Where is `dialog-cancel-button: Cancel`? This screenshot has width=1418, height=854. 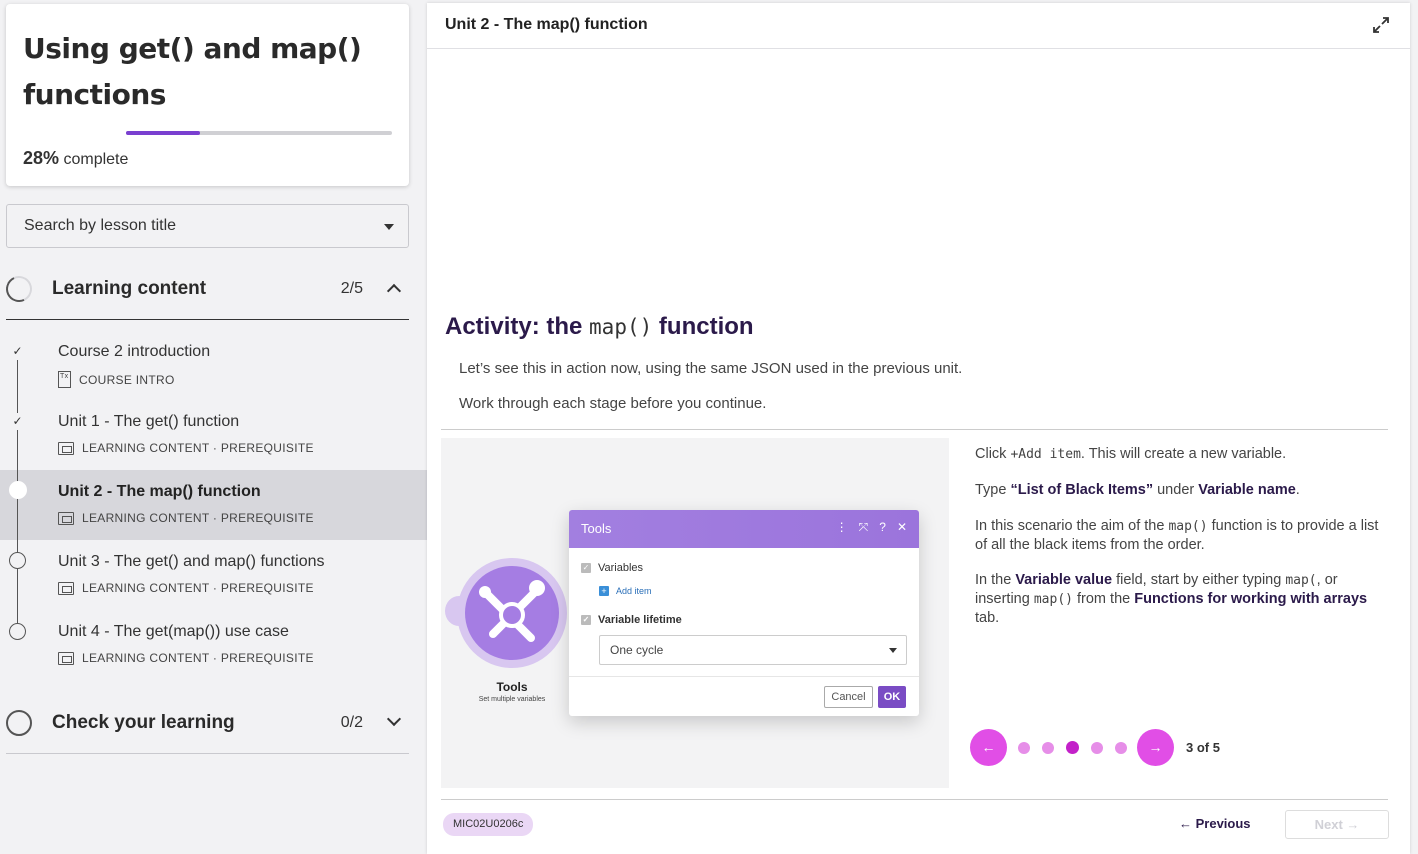 dialog-cancel-button: Cancel is located at coordinates (848, 697).